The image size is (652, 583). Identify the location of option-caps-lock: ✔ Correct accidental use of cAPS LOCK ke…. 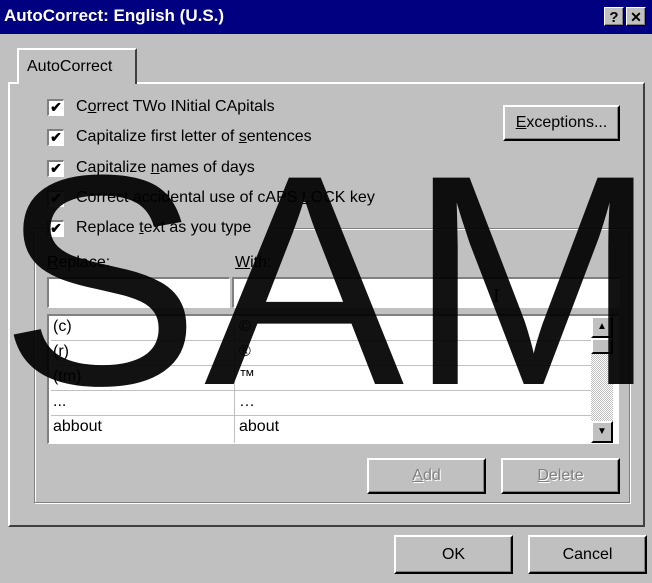
(211, 198).